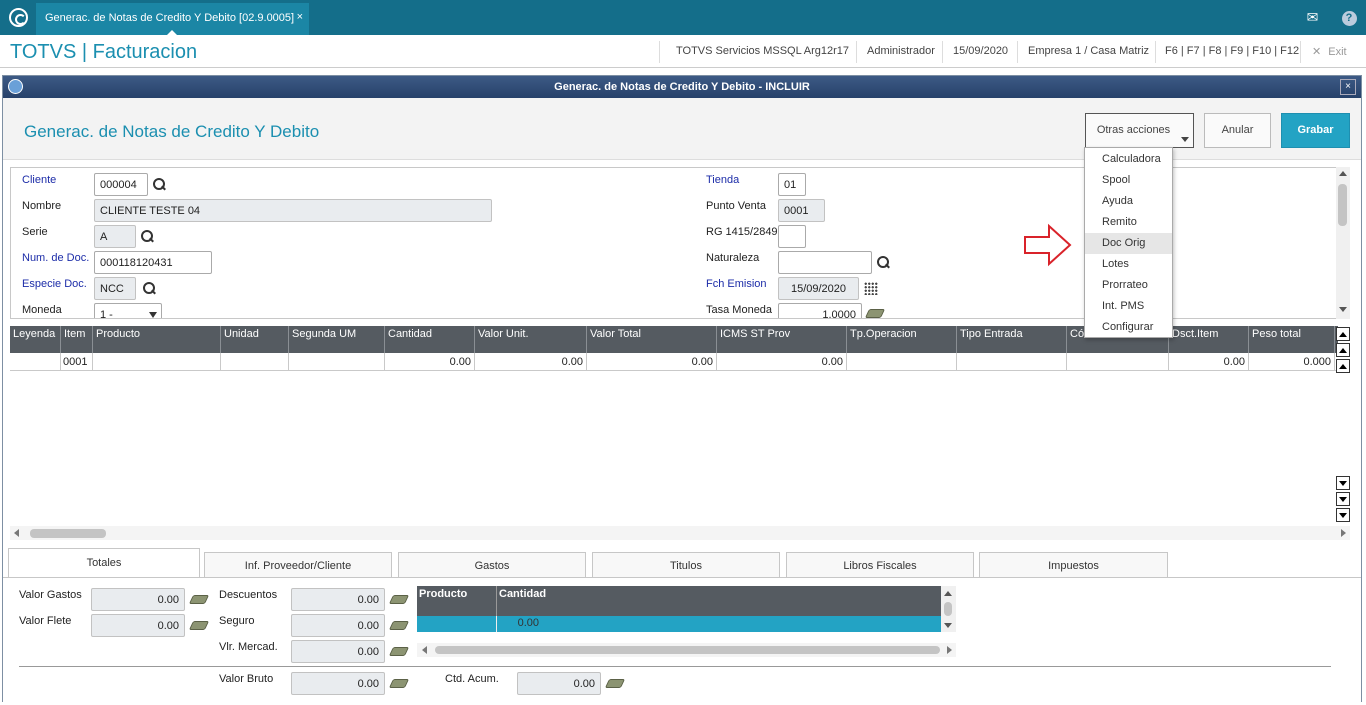 The height and width of the screenshot is (705, 1366). I want to click on valor-bruto-field: 0.00, so click(338, 683).